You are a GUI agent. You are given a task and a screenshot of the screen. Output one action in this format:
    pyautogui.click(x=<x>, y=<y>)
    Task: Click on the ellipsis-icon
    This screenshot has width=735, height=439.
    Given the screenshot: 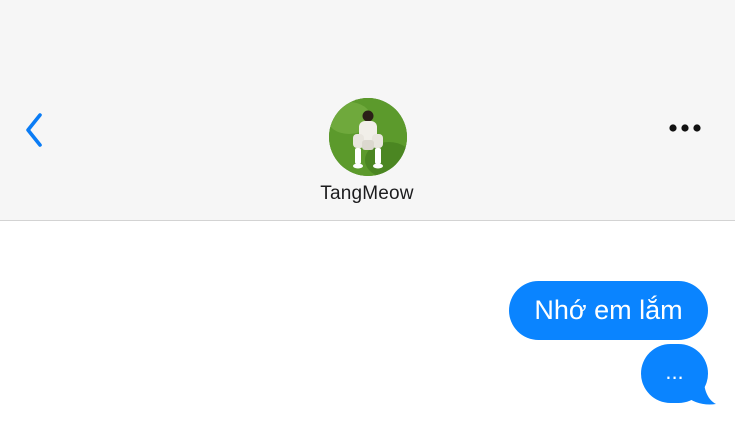 What is the action you would take?
    pyautogui.click(x=685, y=128)
    